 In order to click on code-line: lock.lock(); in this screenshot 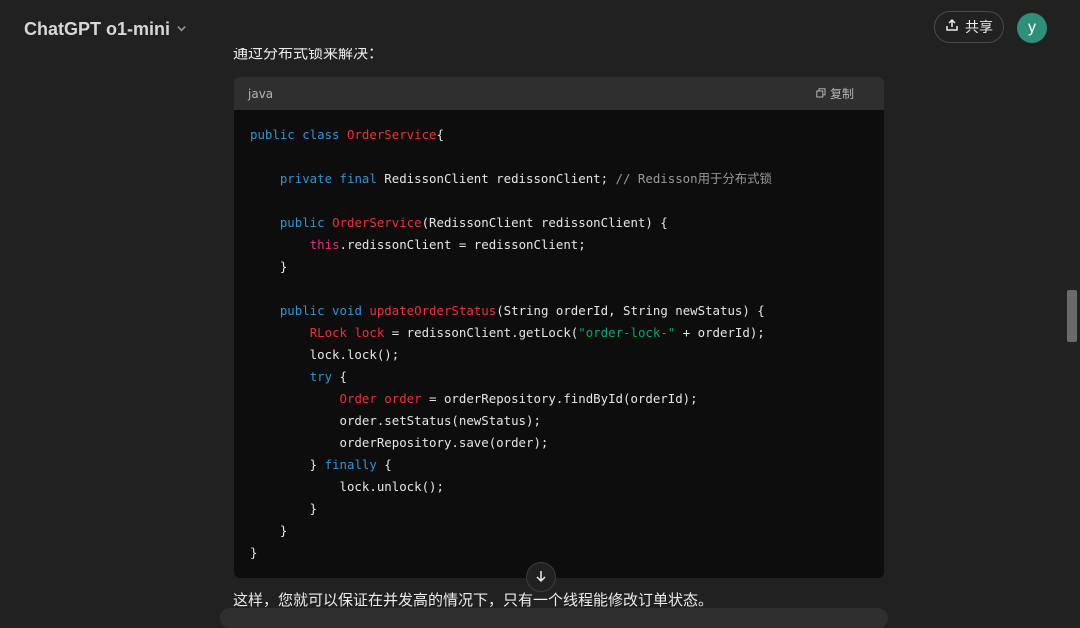, I will do `click(559, 355)`.